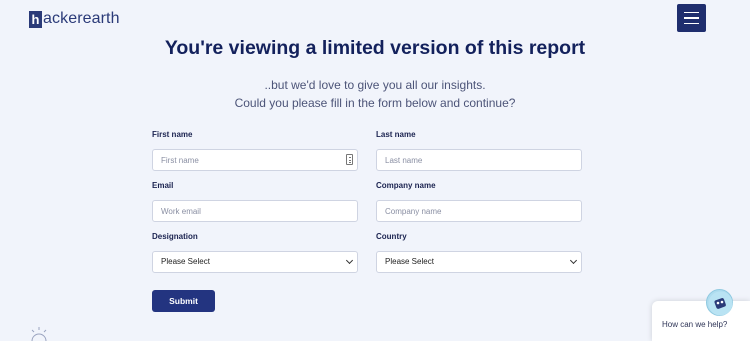  Describe the element at coordinates (172, 134) in the screenshot. I see `first-name-label: First name` at that location.